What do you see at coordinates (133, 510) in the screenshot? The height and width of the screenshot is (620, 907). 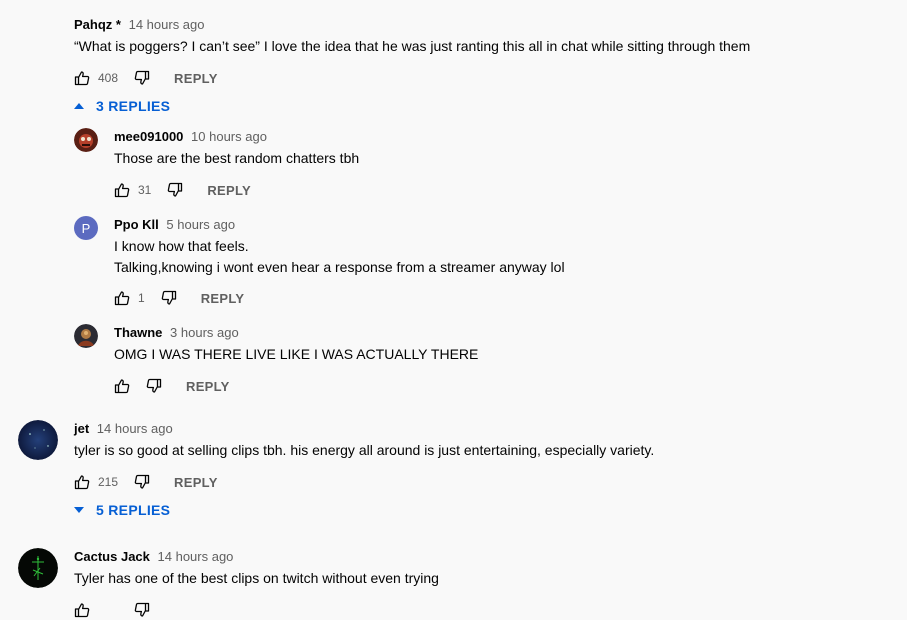 I see `replies-toggle-label: 5 REPLIES` at bounding box center [133, 510].